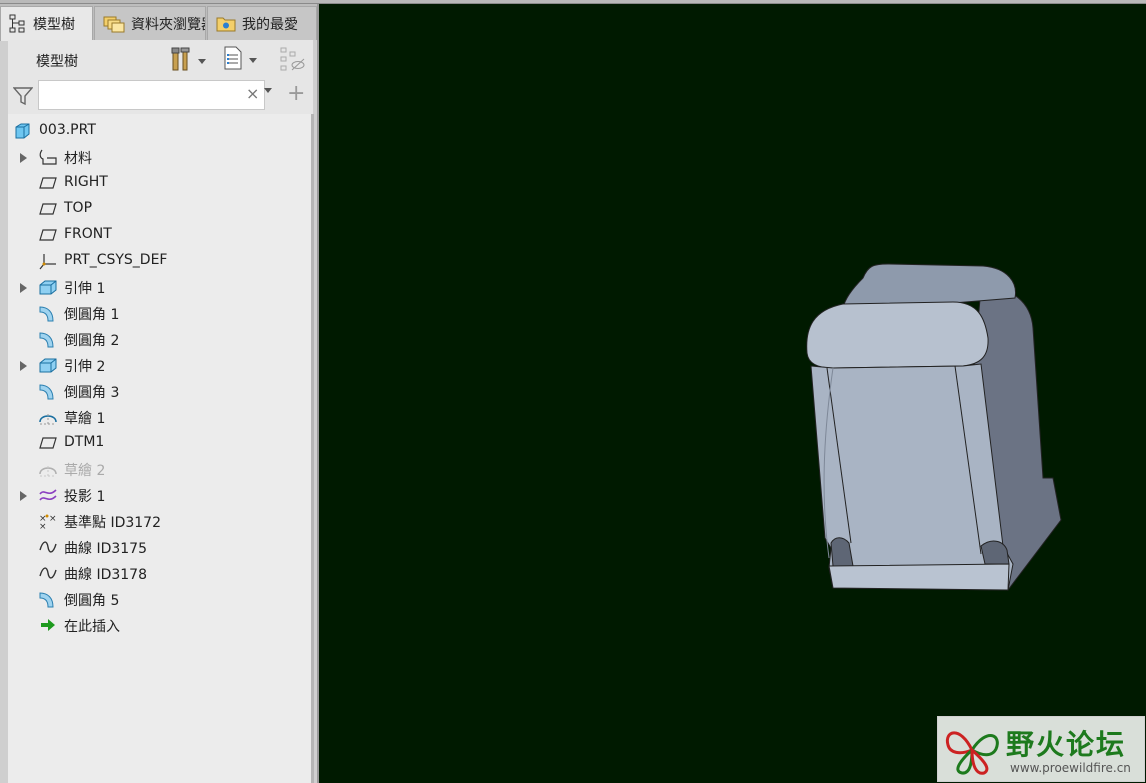 Image resolution: width=1146 pixels, height=783 pixels. I want to click on tree-item-projection-1: 投影 1, so click(158, 495).